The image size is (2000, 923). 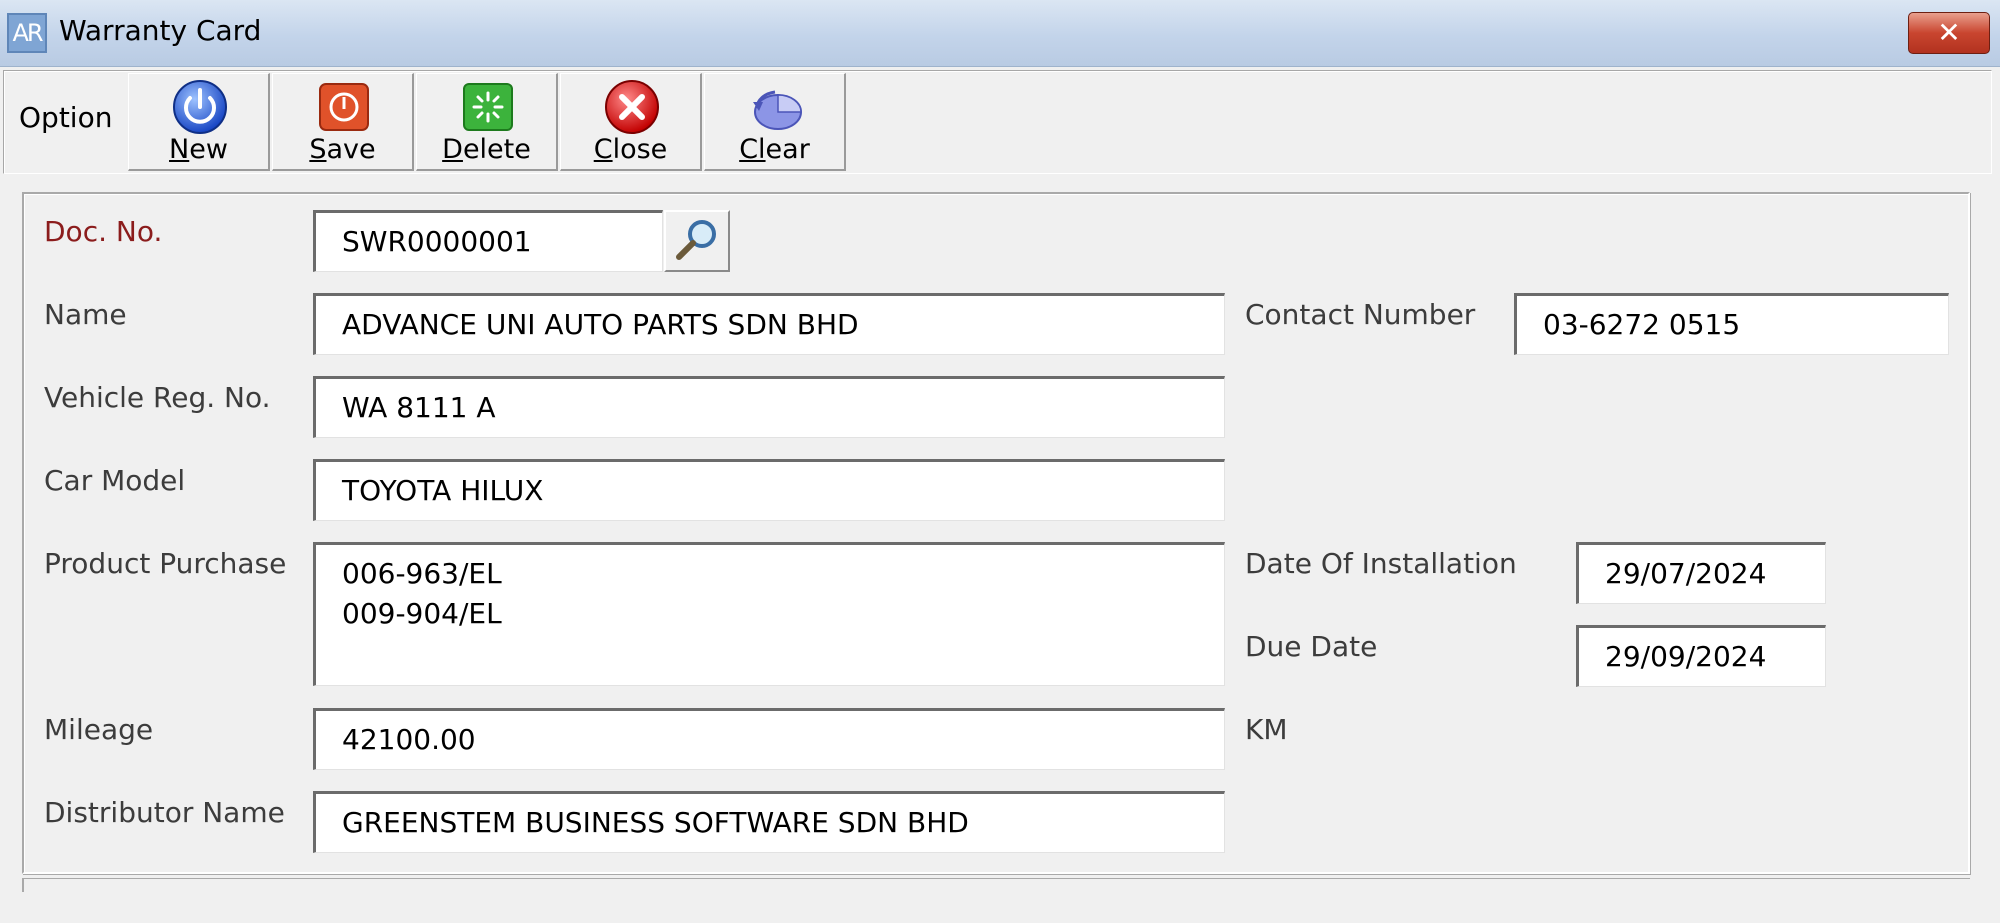 I want to click on delete-icon, so click(x=488, y=107).